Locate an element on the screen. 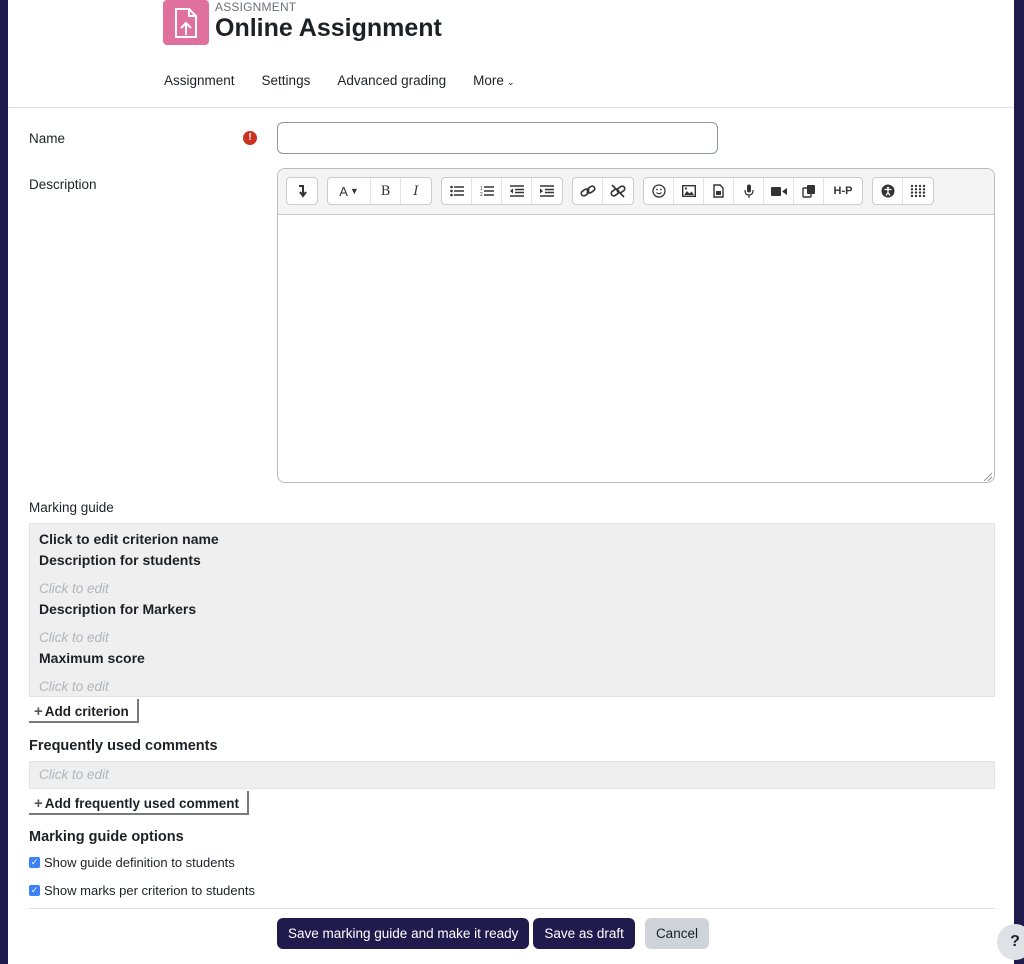 The height and width of the screenshot is (964, 1024). option-label: Show guide definition to students is located at coordinates (139, 862).